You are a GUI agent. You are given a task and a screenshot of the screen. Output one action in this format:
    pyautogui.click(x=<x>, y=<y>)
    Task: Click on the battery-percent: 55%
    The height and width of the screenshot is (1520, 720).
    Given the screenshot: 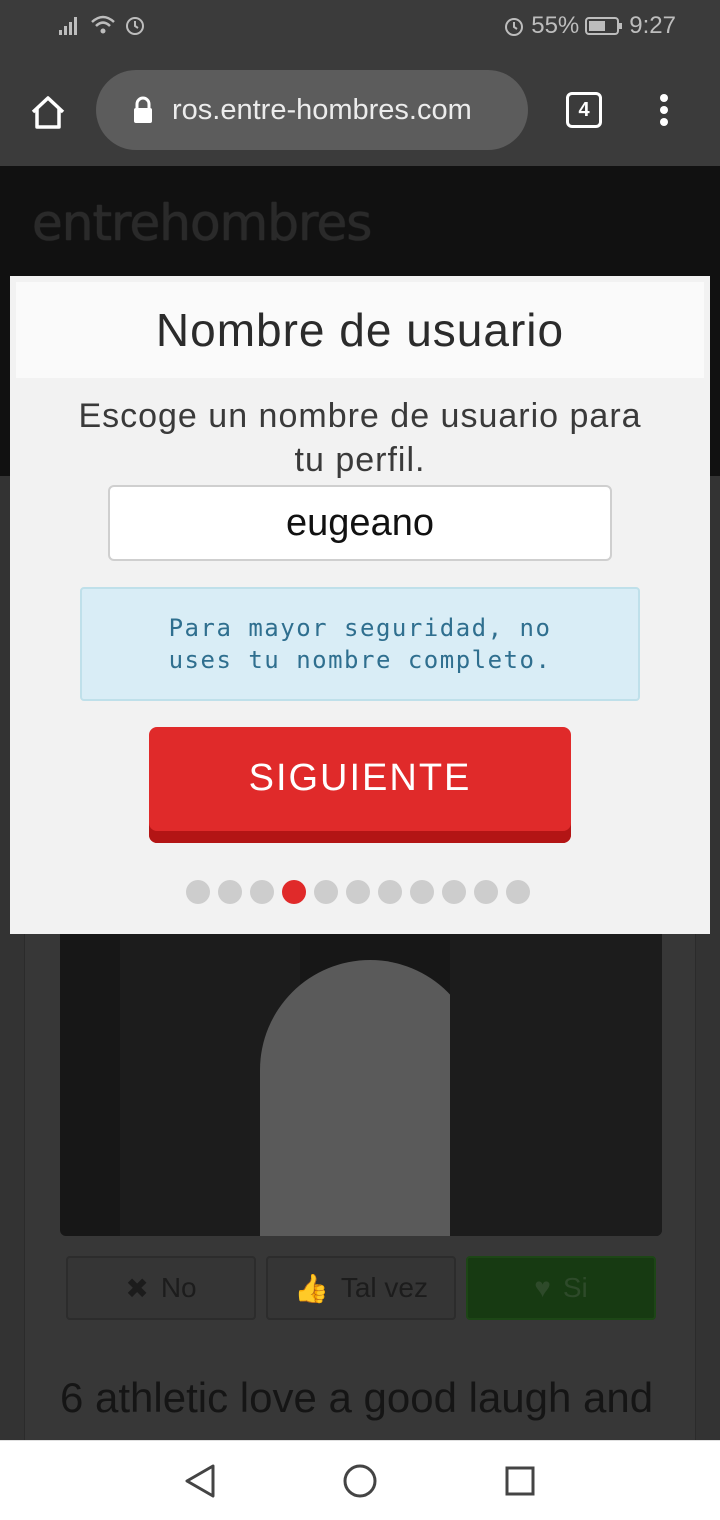 What is the action you would take?
    pyautogui.click(x=555, y=25)
    